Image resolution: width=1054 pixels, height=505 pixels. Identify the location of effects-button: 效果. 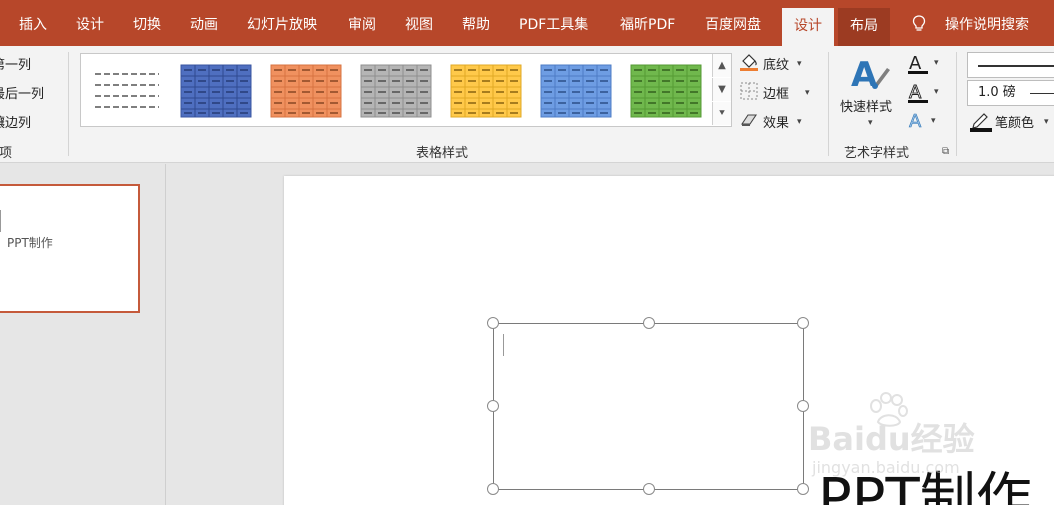
(776, 121).